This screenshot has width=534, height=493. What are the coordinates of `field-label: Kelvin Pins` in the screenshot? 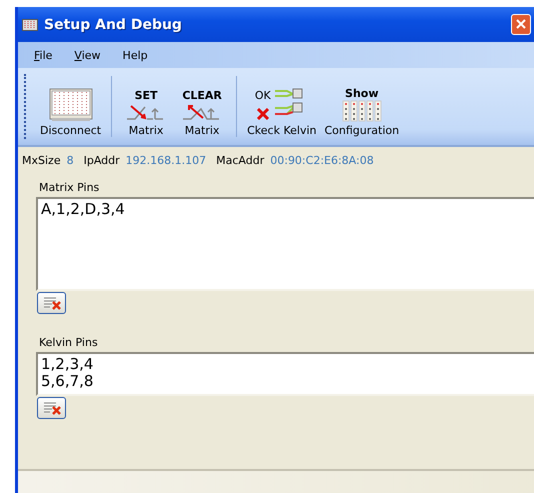 It's located at (69, 342).